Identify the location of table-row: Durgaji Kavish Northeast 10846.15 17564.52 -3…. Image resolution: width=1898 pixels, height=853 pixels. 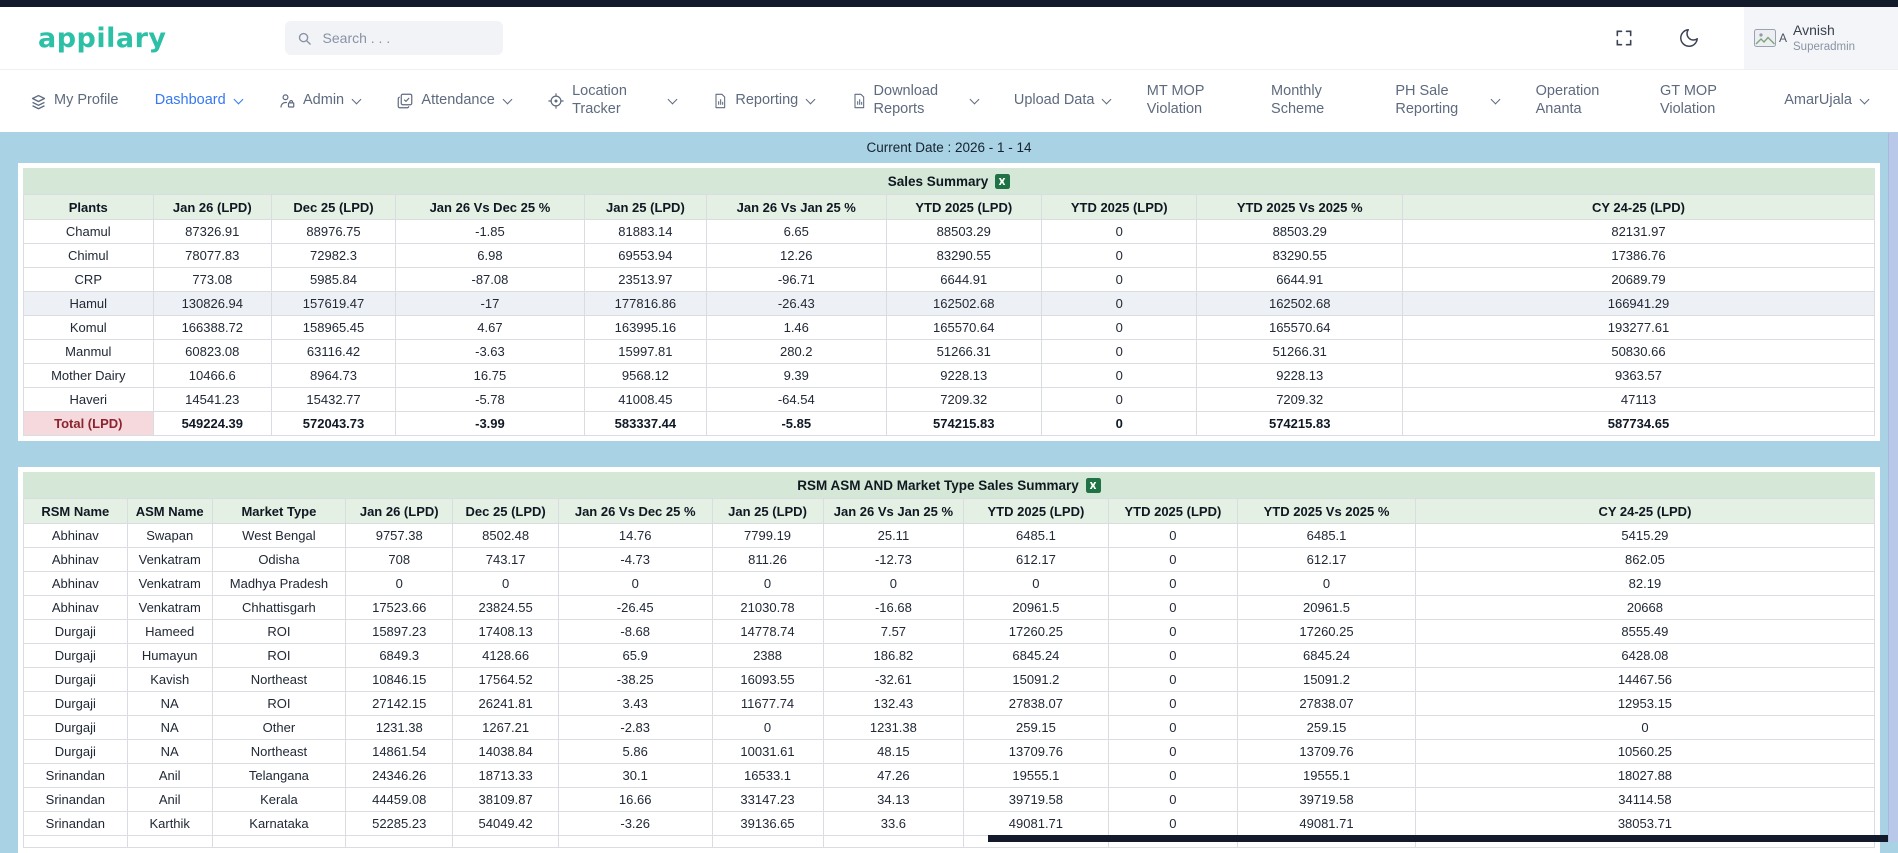
(949, 679).